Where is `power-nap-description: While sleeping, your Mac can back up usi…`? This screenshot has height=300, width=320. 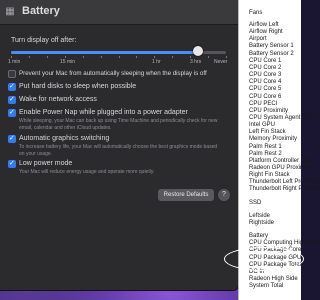
power-nap-description: While sleeping, your Mac can back up usi… is located at coordinates (118, 124).